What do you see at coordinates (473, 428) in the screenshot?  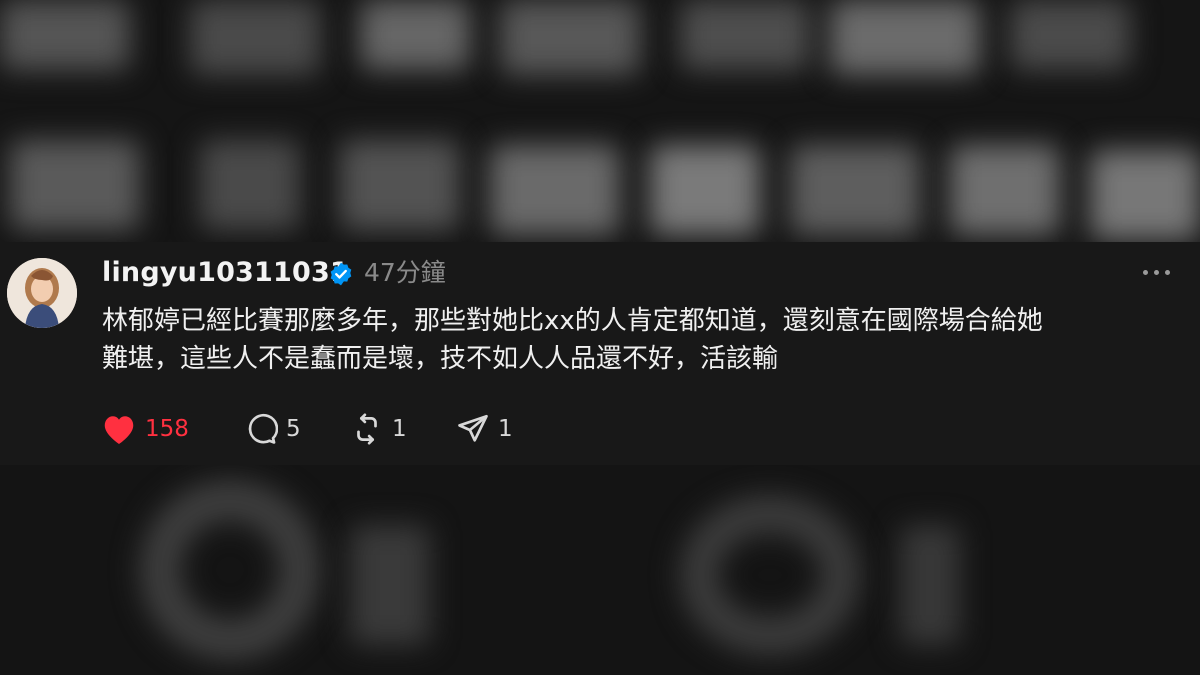 I see `send-icon` at bounding box center [473, 428].